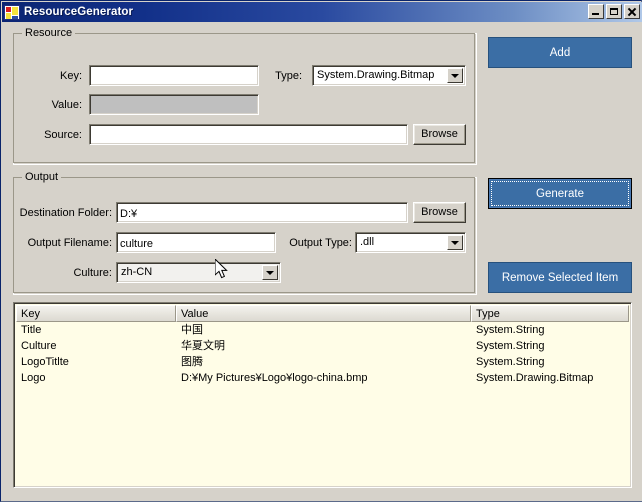 Image resolution: width=642 pixels, height=502 pixels. What do you see at coordinates (192, 330) in the screenshot?
I see `cell-value: 中国` at bounding box center [192, 330].